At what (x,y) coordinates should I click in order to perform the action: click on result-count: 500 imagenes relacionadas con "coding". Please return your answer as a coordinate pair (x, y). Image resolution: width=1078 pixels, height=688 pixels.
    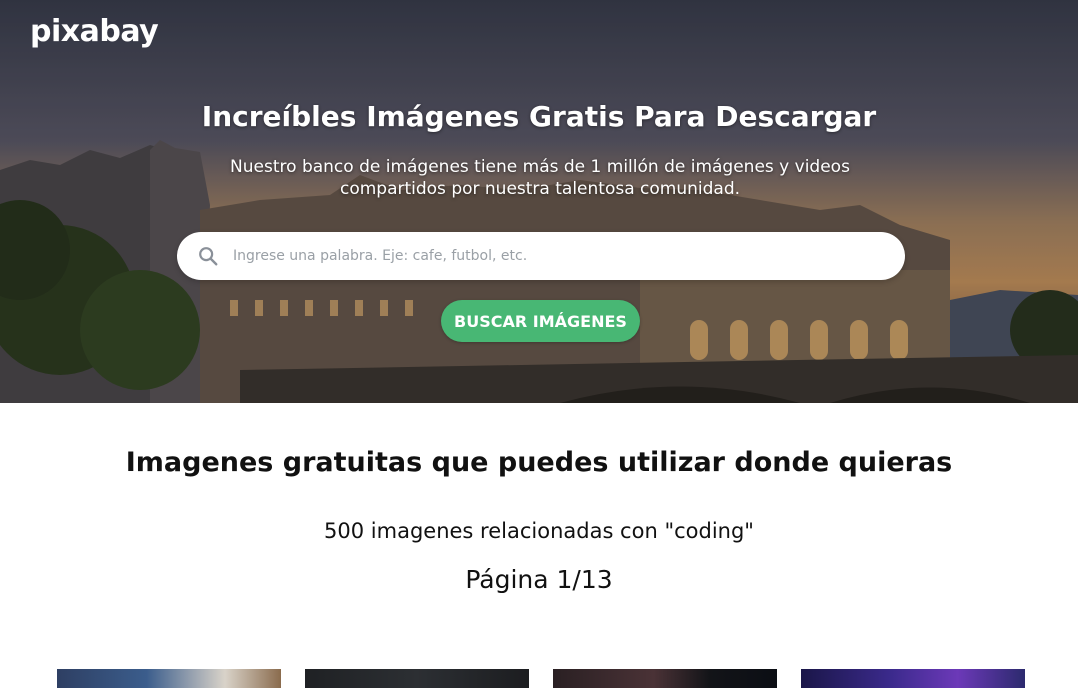
    Looking at the image, I should click on (539, 531).